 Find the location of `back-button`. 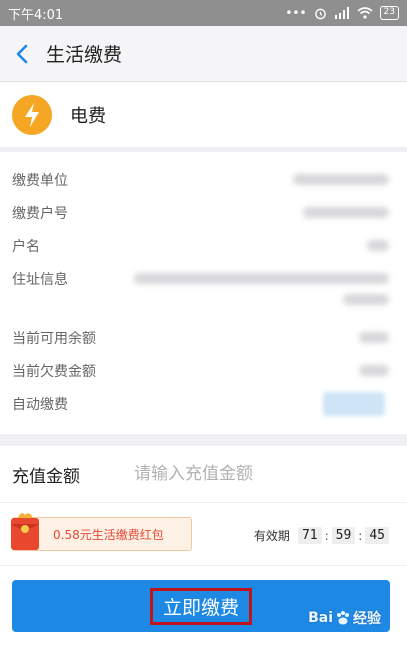

back-button is located at coordinates (22, 54).